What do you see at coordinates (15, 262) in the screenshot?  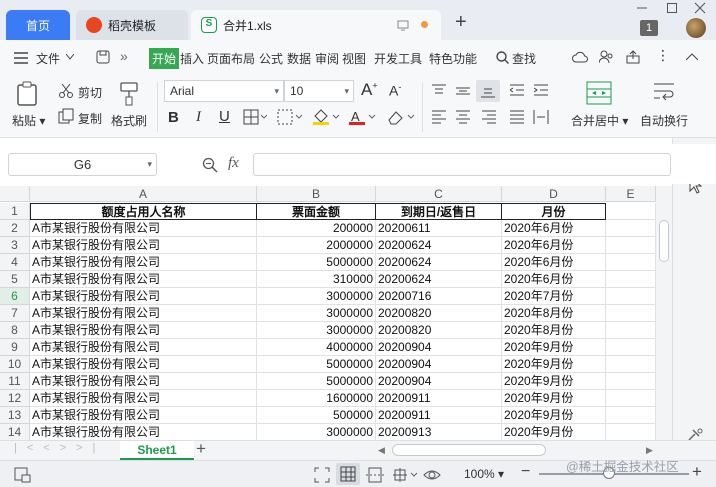 I see `row-header: 4` at bounding box center [15, 262].